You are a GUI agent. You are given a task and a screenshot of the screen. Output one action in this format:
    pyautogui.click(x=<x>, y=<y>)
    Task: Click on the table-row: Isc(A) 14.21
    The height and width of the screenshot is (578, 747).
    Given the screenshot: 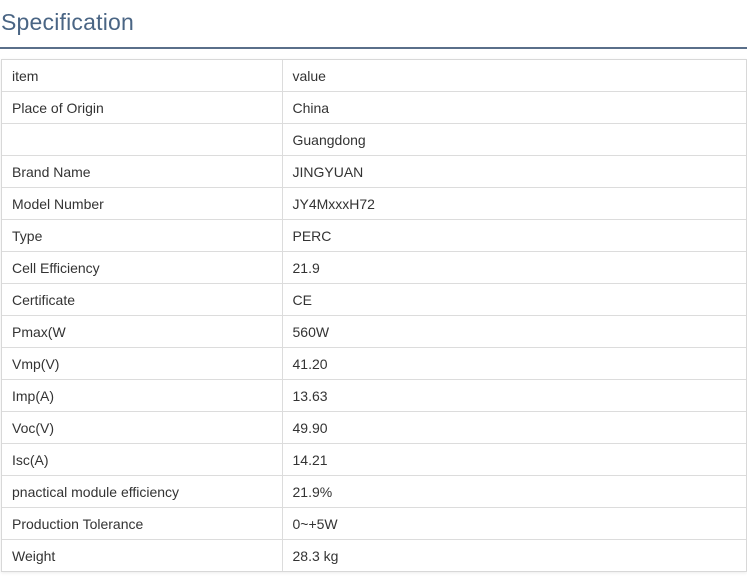 What is the action you would take?
    pyautogui.click(x=374, y=459)
    